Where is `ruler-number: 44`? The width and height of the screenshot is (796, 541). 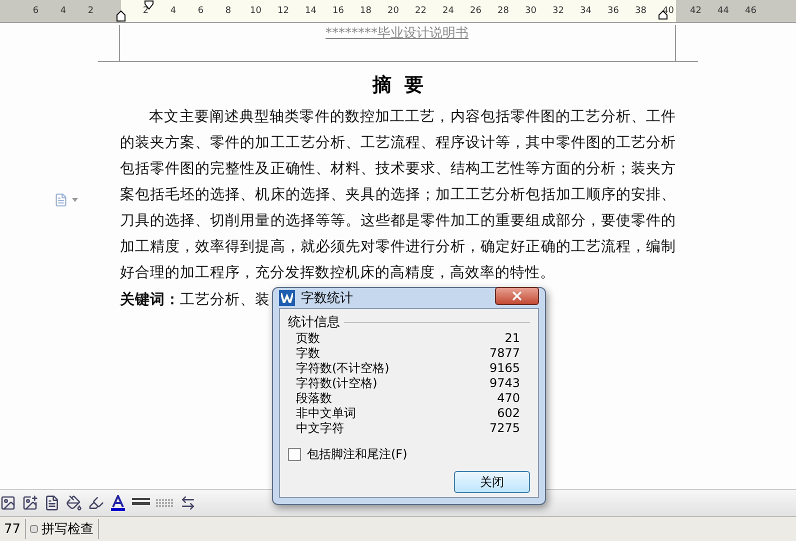
ruler-number: 44 is located at coordinates (723, 11).